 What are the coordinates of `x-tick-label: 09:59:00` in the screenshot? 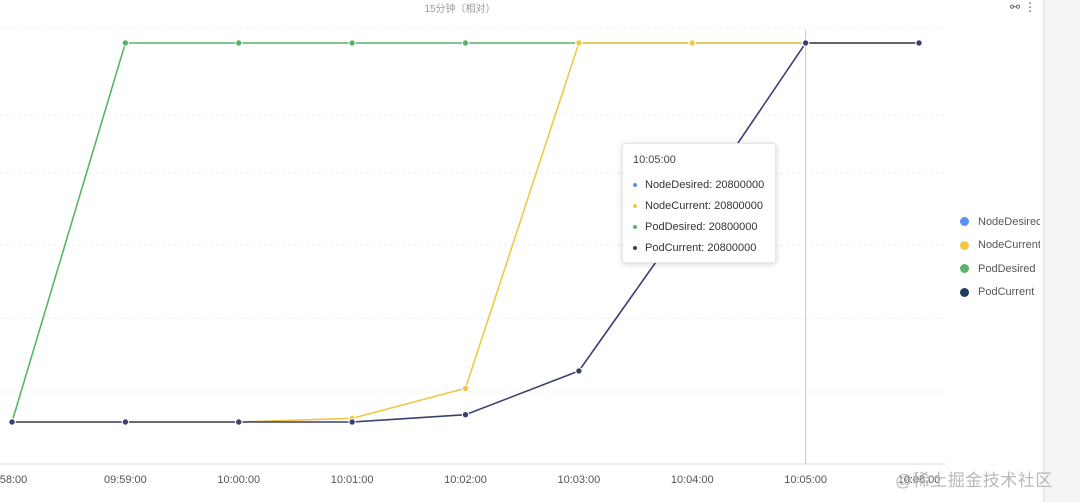 It's located at (125, 480).